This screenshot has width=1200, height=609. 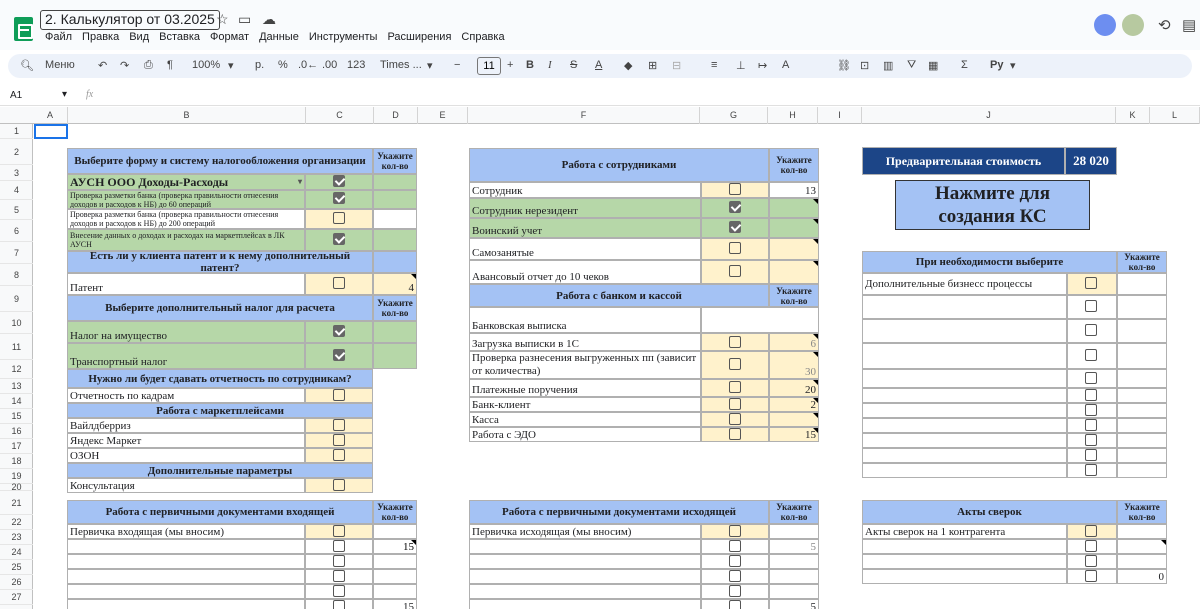 What do you see at coordinates (16, 323) in the screenshot?
I see `row-header-10: 10` at bounding box center [16, 323].